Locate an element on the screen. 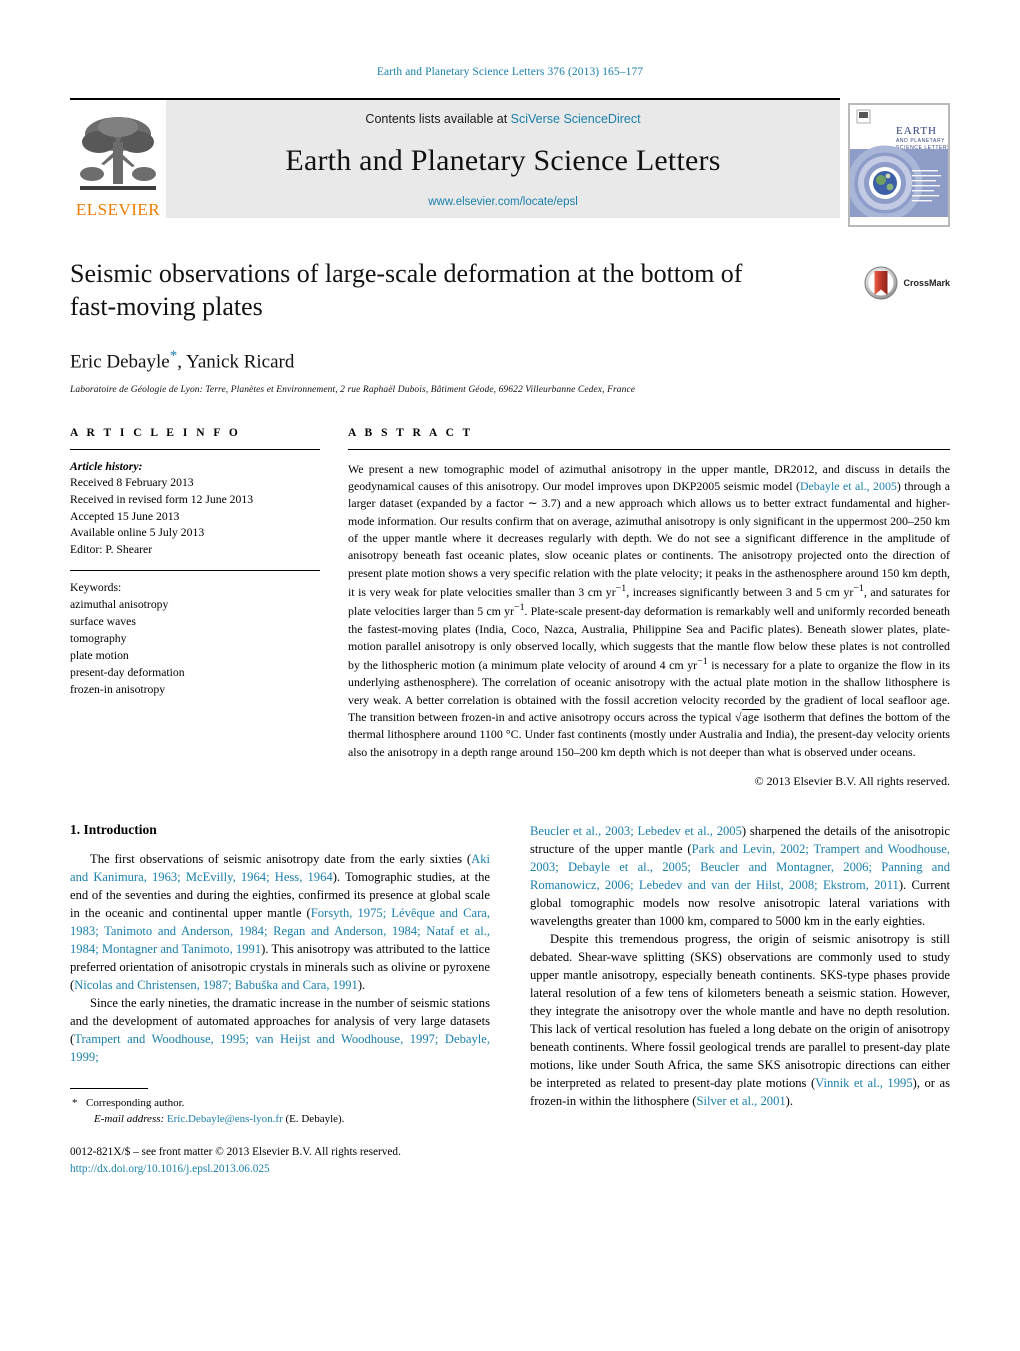 This screenshot has width=1020, height=1351. author-list: Eric Debayle*, Yanick Ricard is located at coordinates (510, 360).